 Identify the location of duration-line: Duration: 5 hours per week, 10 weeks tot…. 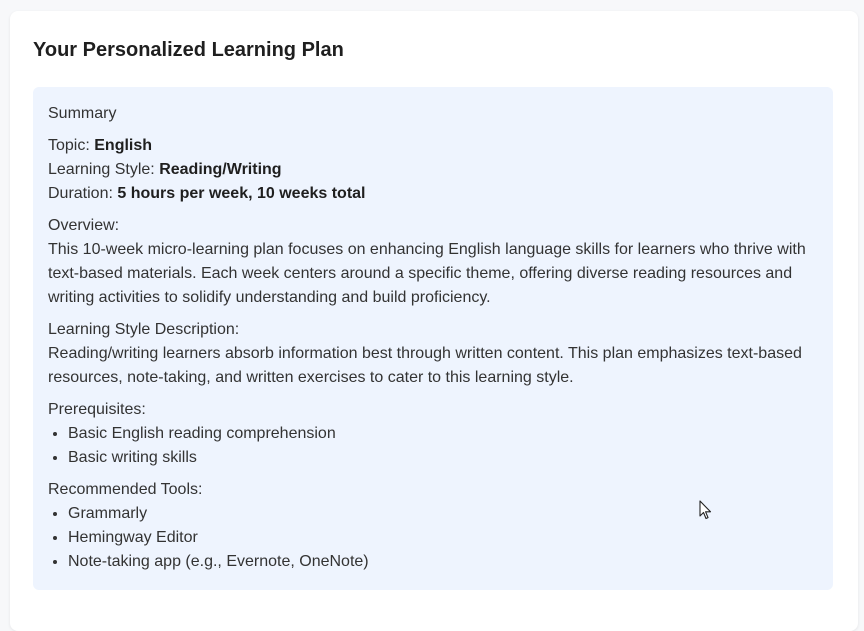
(433, 194).